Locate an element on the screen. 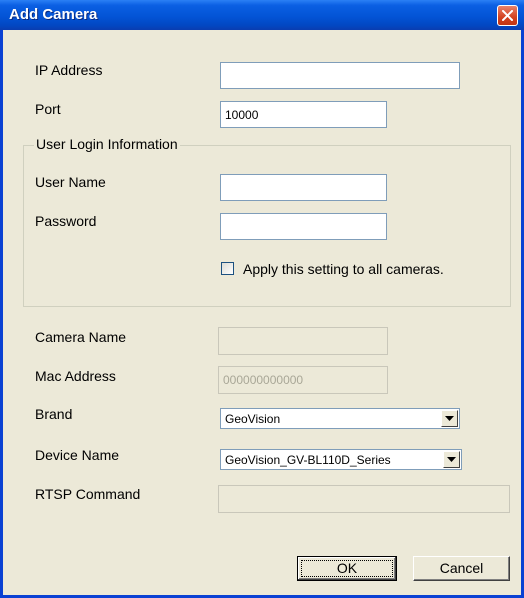 The image size is (524, 598). brand-label: Brand is located at coordinates (54, 414).